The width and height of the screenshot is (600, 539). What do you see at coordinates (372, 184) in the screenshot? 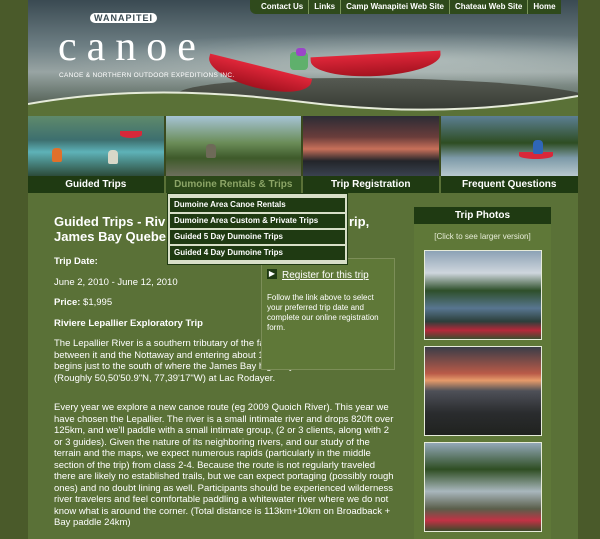
I see `tab-trip-registration: Trip Registration` at bounding box center [372, 184].